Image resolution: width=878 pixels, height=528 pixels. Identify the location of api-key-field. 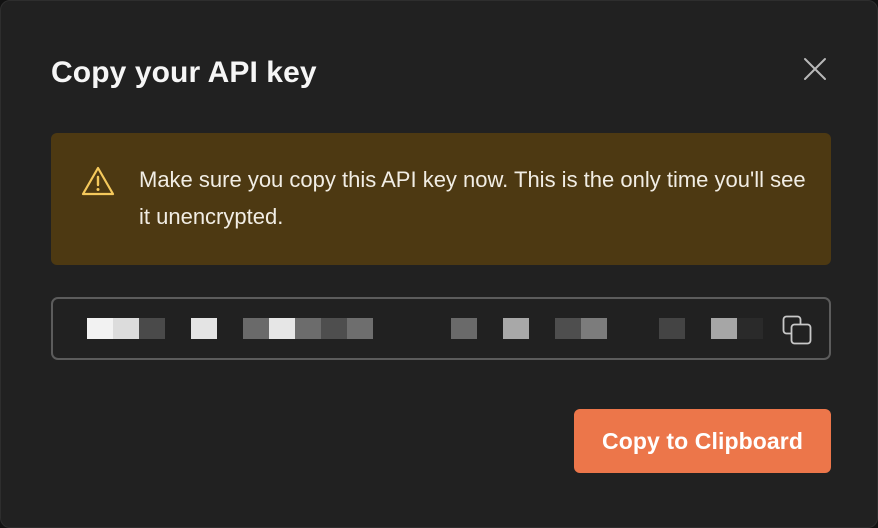
(441, 328).